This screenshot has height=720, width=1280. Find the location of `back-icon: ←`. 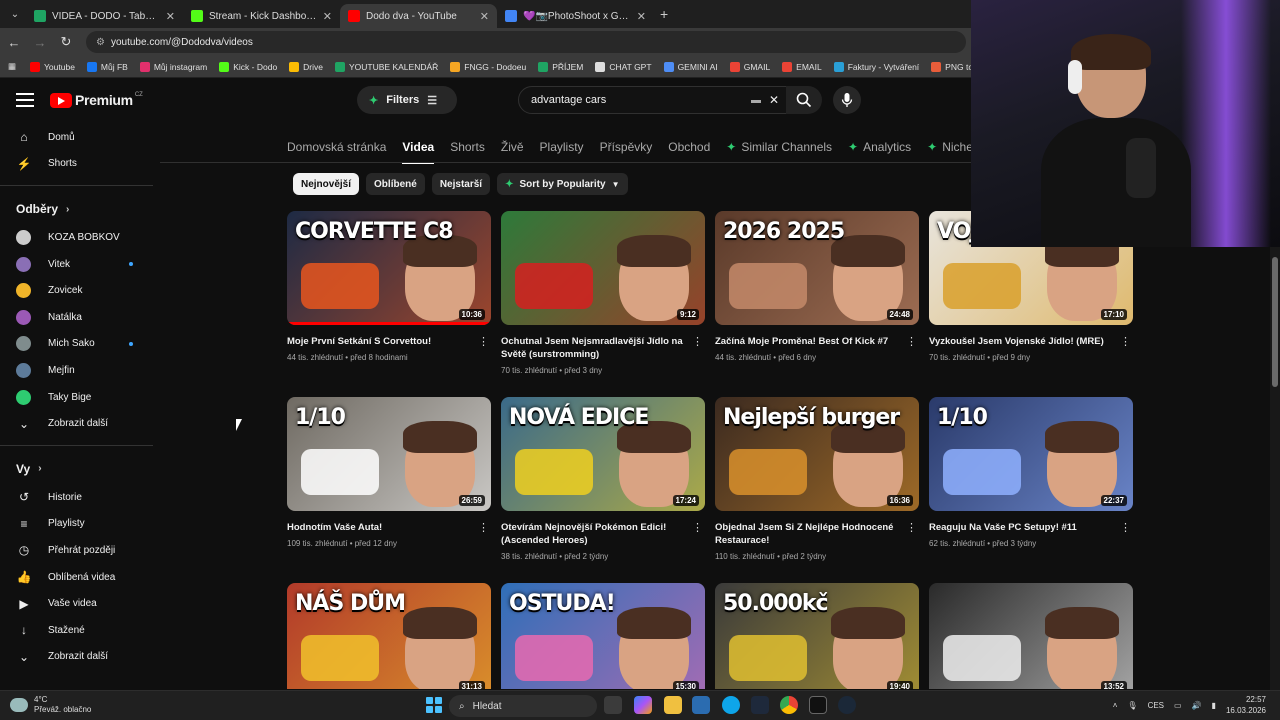

back-icon: ← is located at coordinates (14, 42).